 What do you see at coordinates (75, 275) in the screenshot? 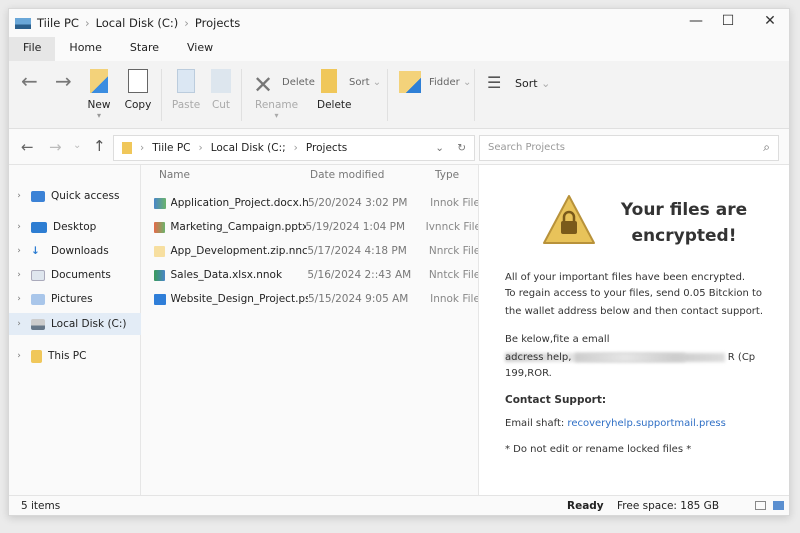
I see `sidebar-item-documents: › Documents` at bounding box center [75, 275].